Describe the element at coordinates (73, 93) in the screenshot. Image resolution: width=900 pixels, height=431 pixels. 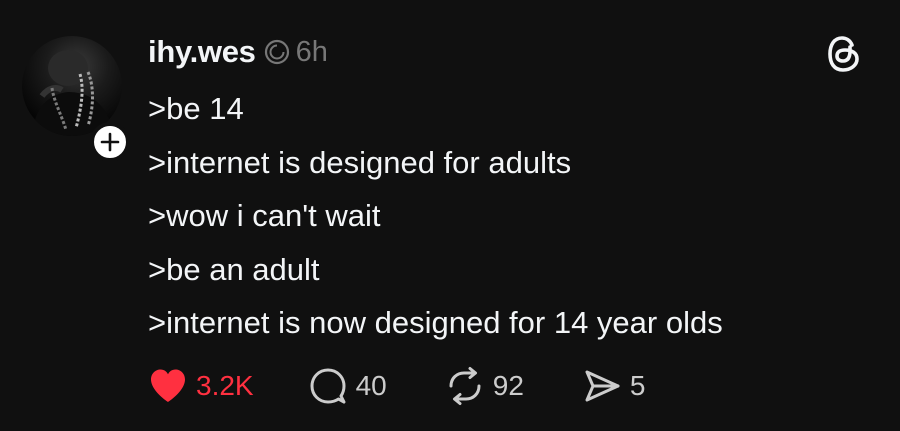
I see `avatar-photo` at that location.